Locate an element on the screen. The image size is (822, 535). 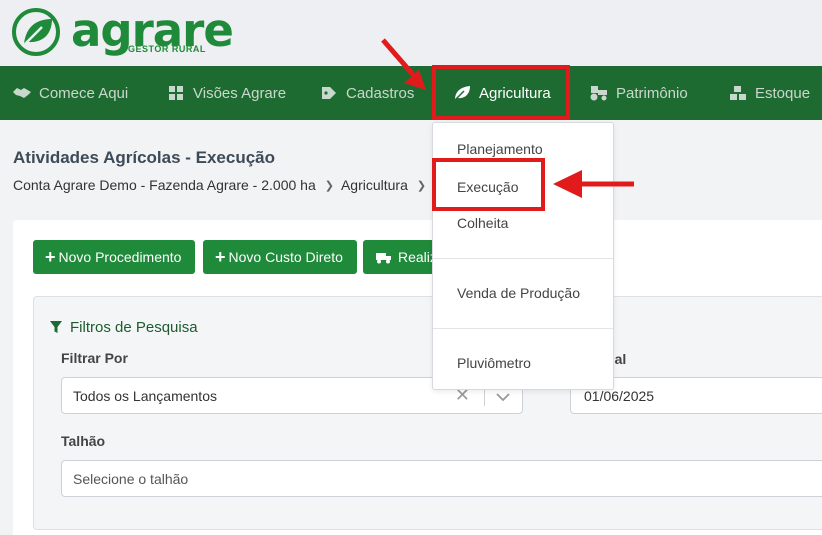
arrow-down-right-icon is located at coordinates (403, 64).